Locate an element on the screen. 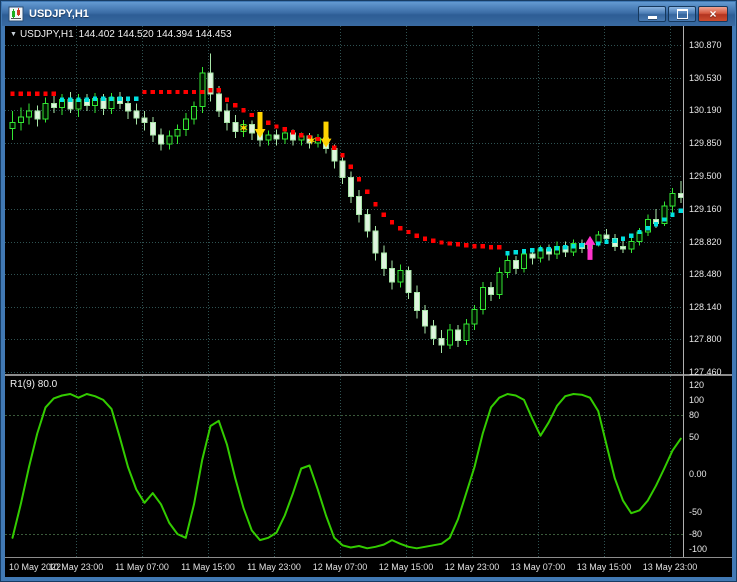 Image resolution: width=737 pixels, height=582 pixels. price-tick-label: 129.500 is located at coordinates (705, 176).